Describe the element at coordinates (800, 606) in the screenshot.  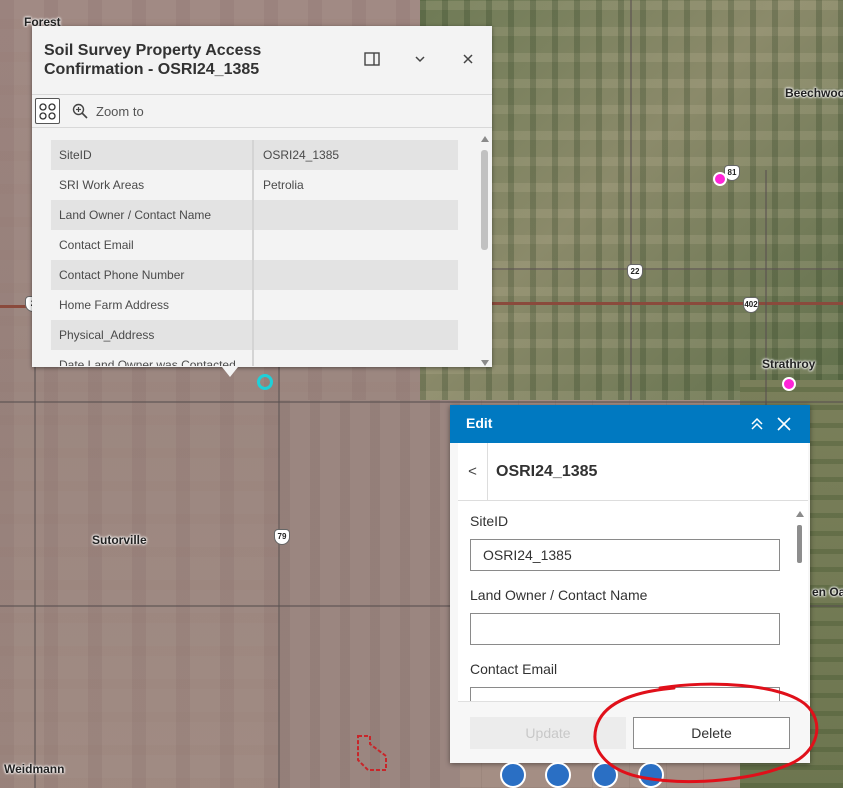
I see `form-scrollbar` at that location.